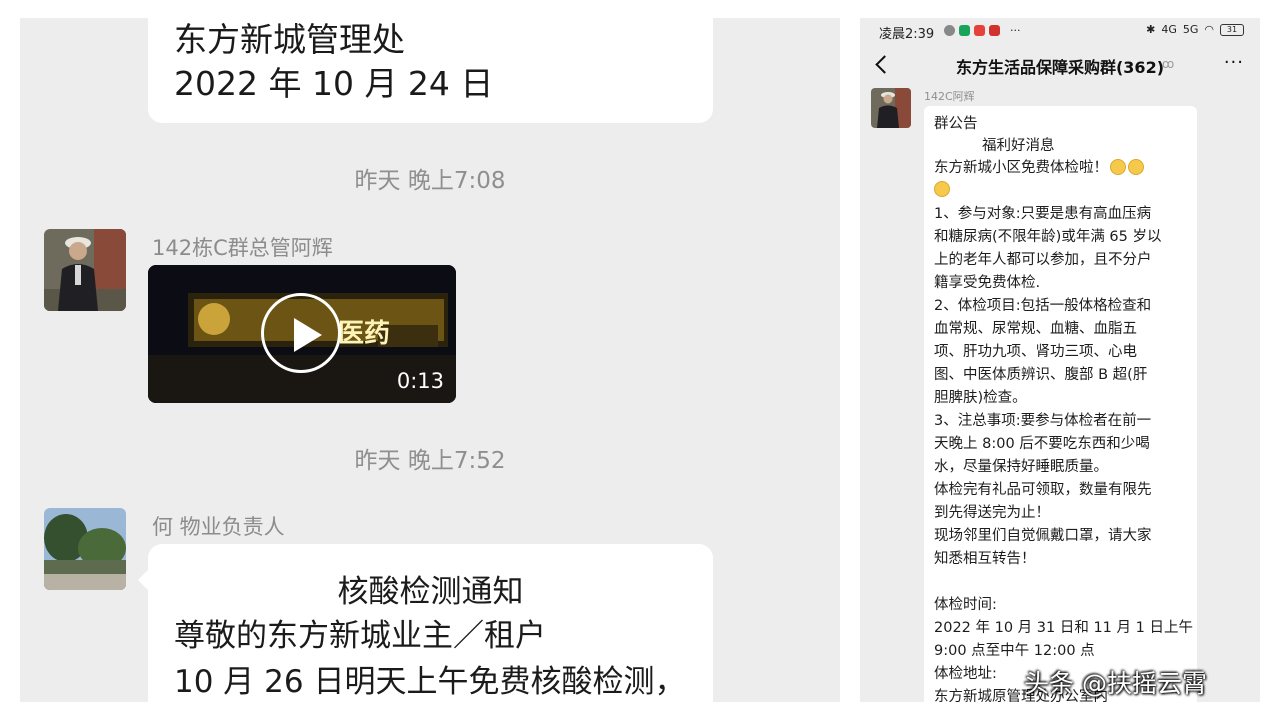 The height and width of the screenshot is (720, 1280). What do you see at coordinates (992, 513) in the screenshot?
I see `announcement-line: 到先得送完为止！` at bounding box center [992, 513].